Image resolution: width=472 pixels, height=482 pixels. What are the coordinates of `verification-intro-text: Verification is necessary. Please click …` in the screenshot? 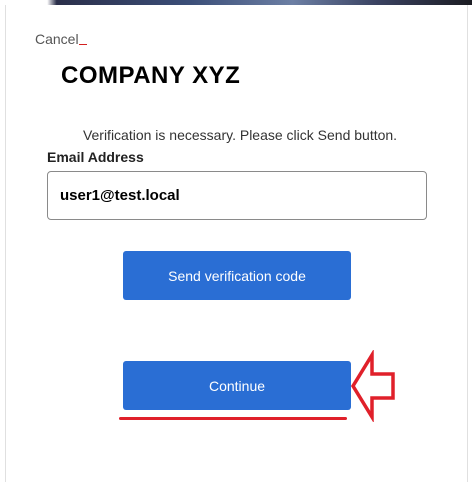 It's located at (240, 135).